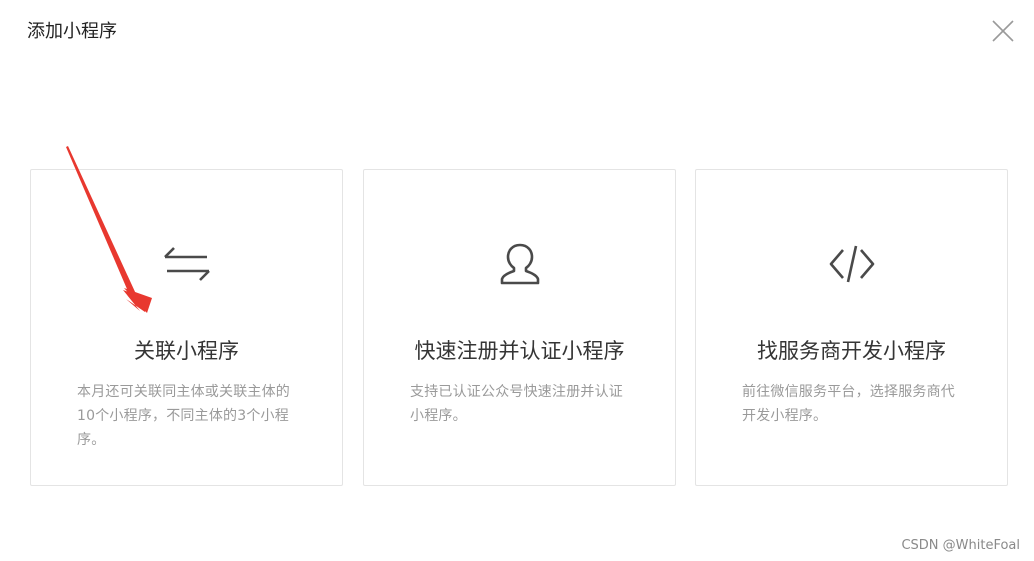  I want to click on user-icon, so click(520, 264).